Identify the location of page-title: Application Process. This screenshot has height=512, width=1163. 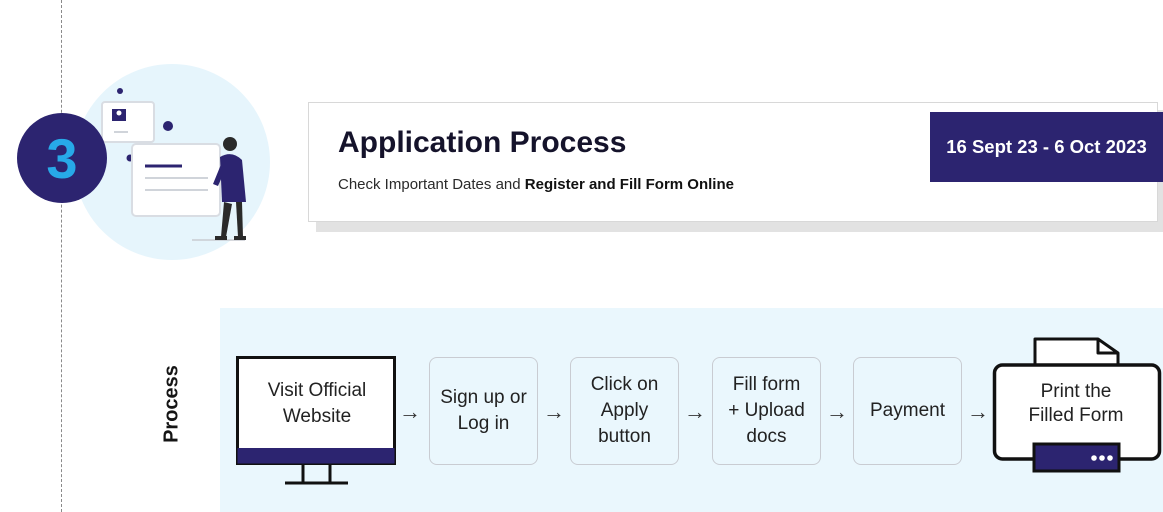
(482, 142).